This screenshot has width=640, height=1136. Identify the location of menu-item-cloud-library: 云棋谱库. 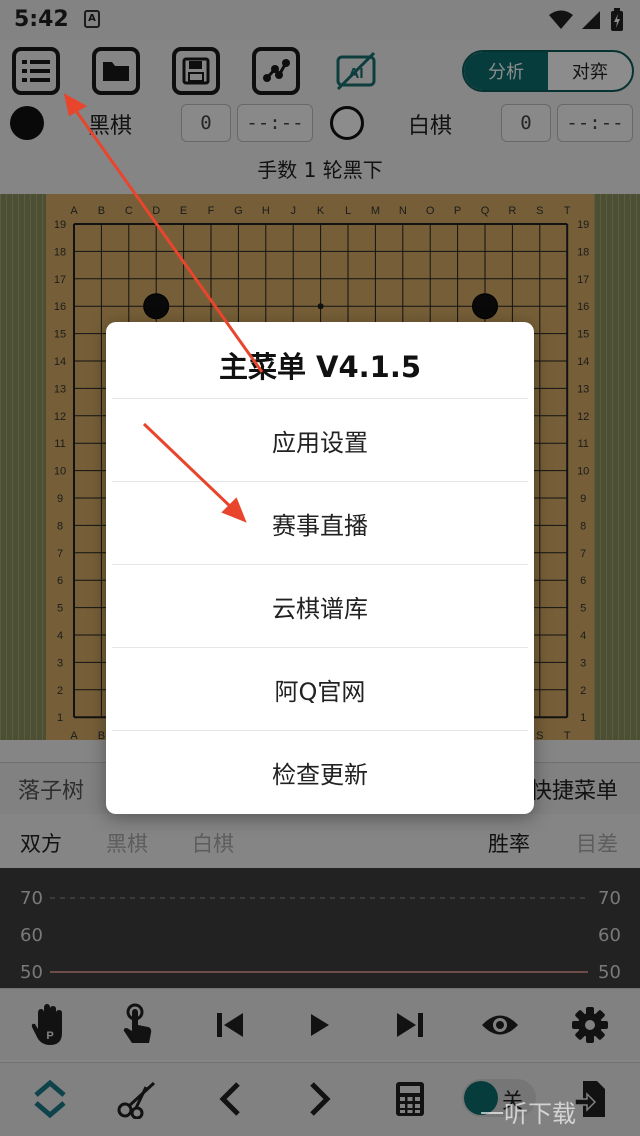
(320, 605).